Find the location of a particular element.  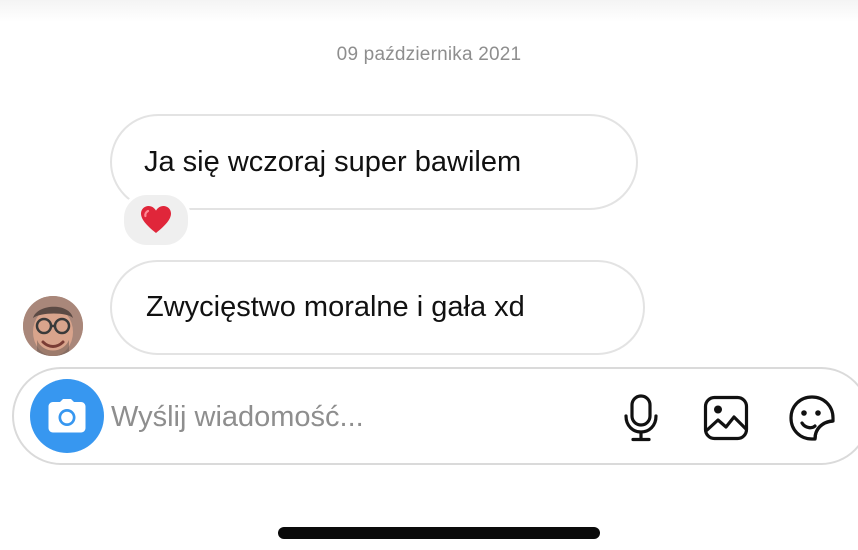

camera-button is located at coordinates (67, 416).